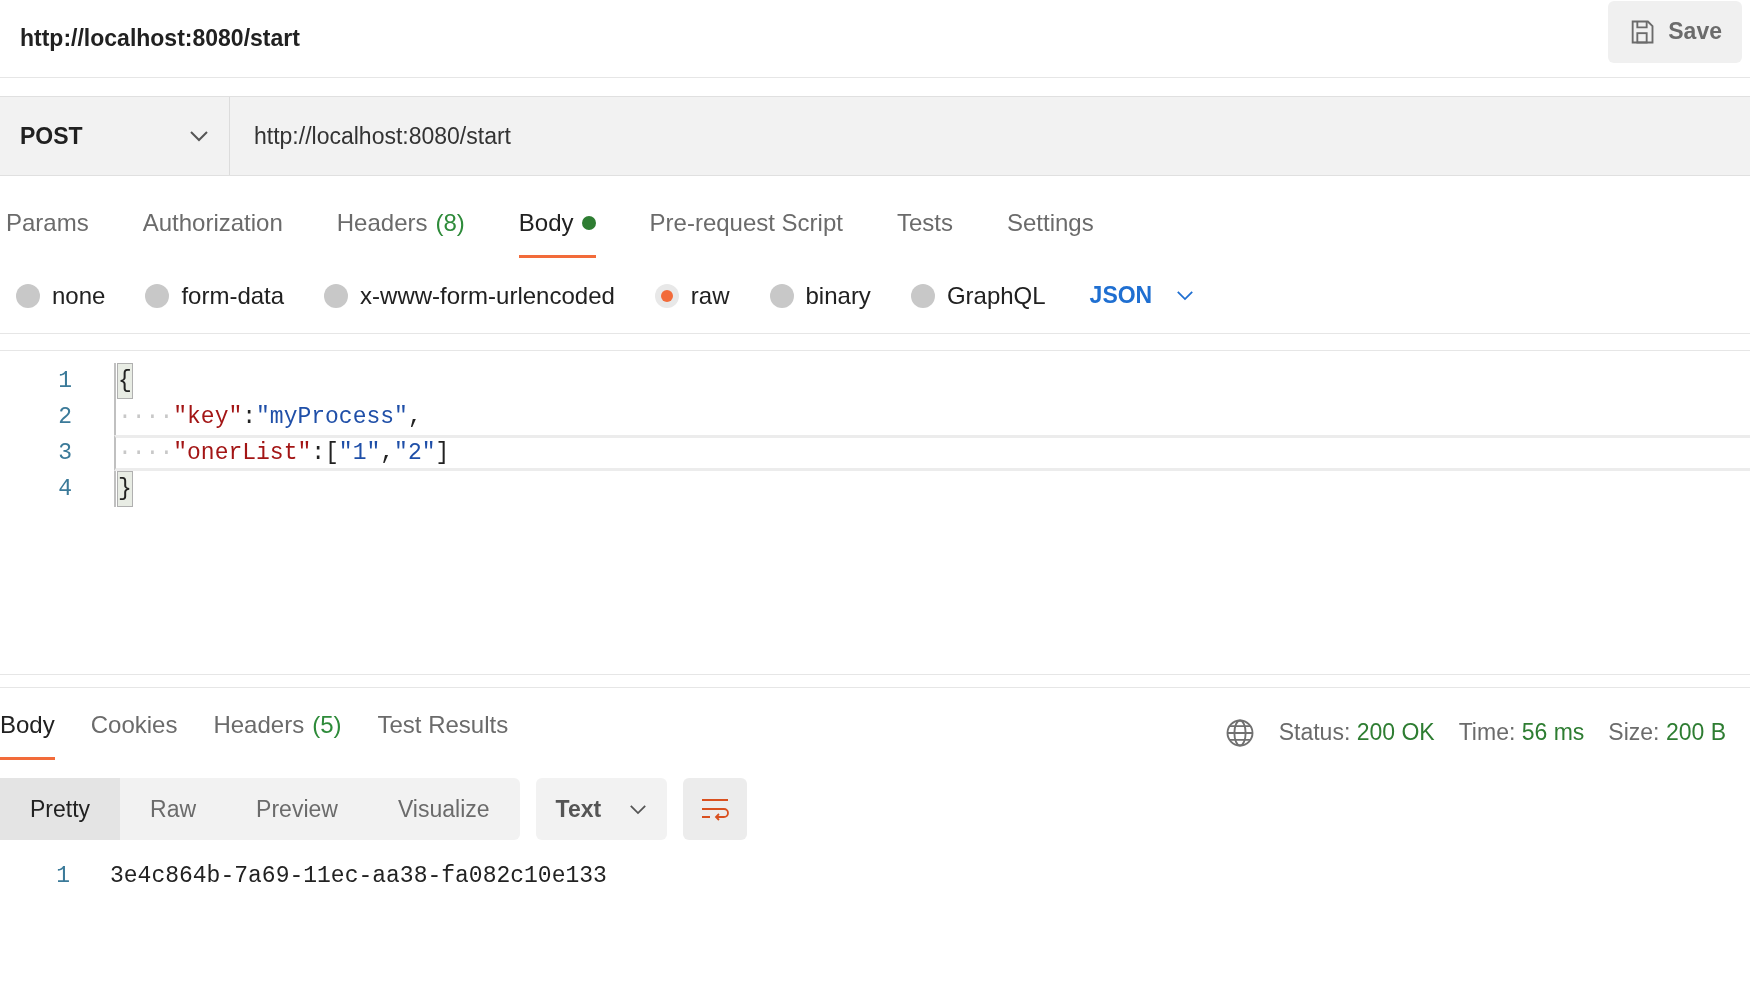  Describe the element at coordinates (1675, 31) in the screenshot. I see `save-button: Save` at that location.